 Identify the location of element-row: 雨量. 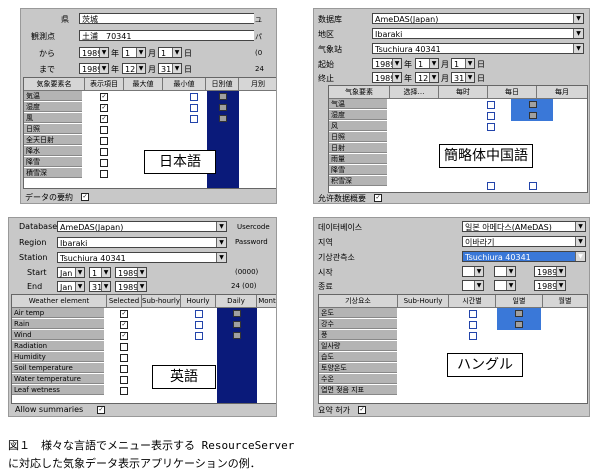
(358, 159).